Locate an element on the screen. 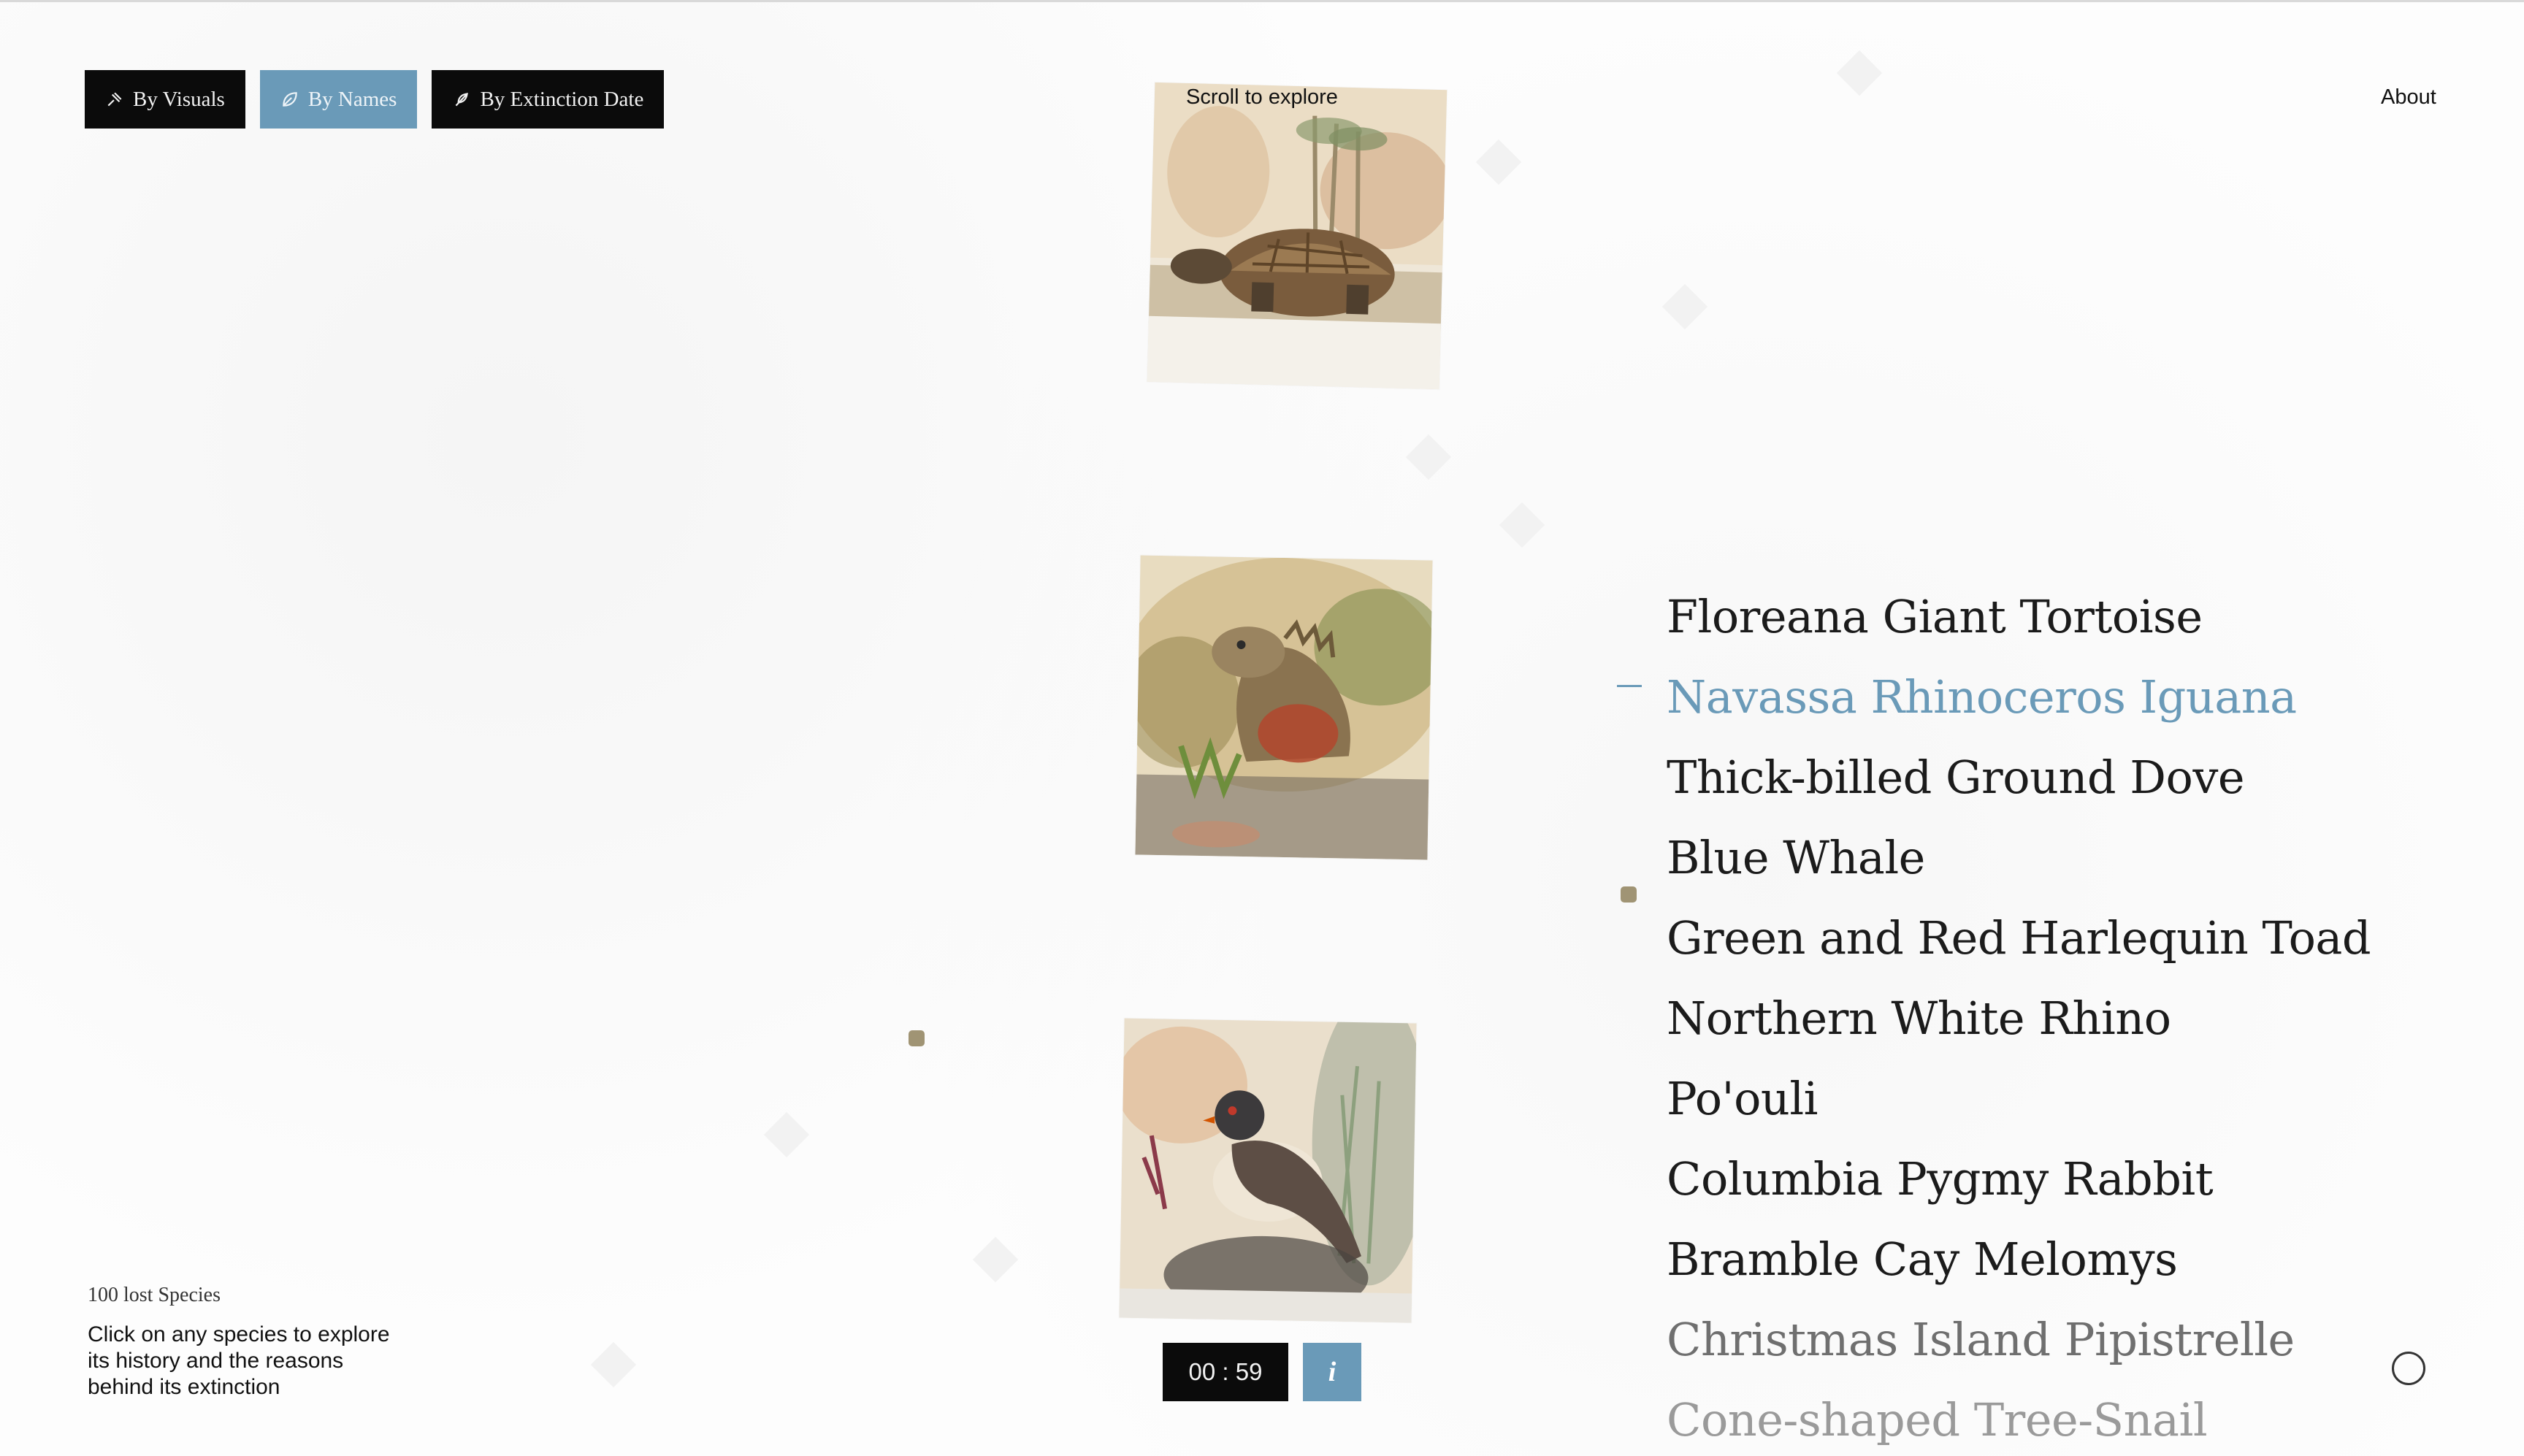  about-link: About is located at coordinates (2408, 98).